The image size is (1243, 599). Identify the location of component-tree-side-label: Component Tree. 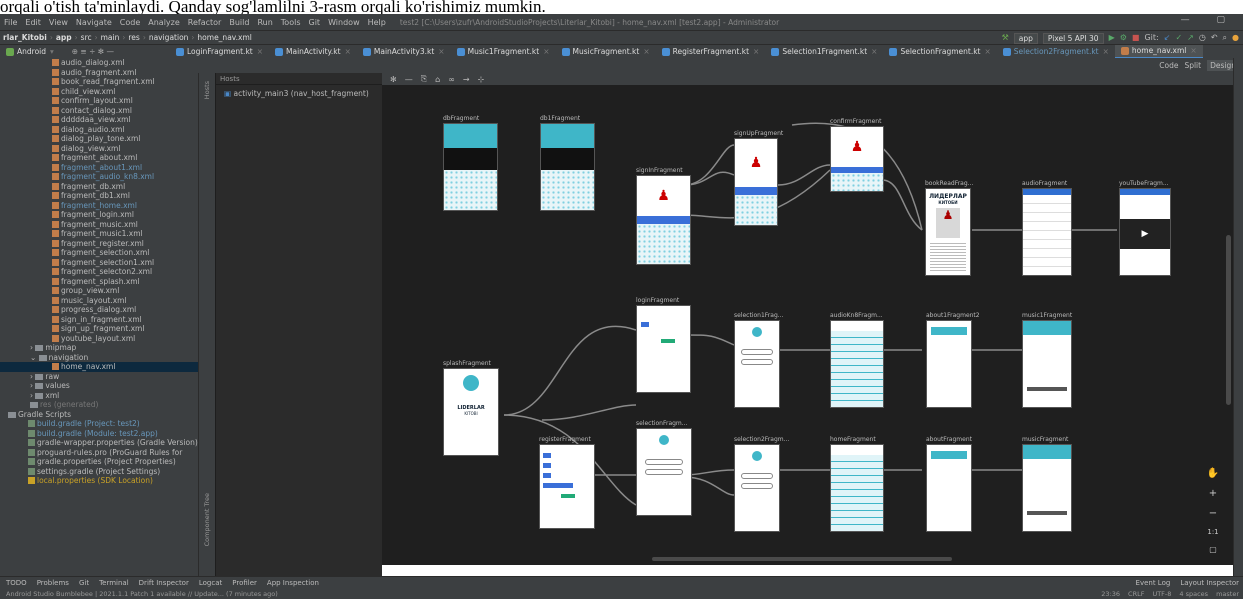
(207, 519).